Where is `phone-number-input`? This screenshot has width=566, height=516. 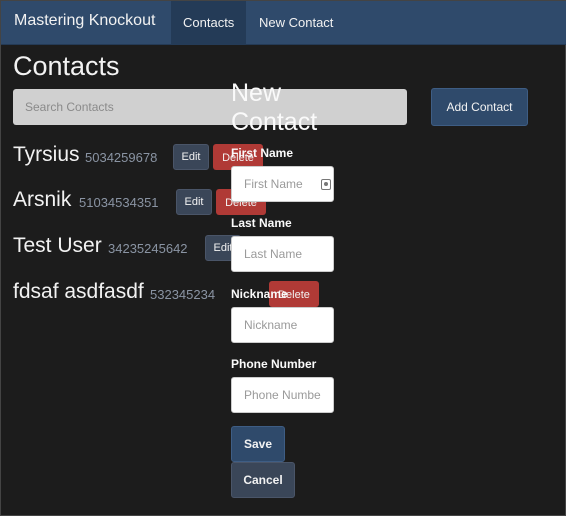 phone-number-input is located at coordinates (282, 395).